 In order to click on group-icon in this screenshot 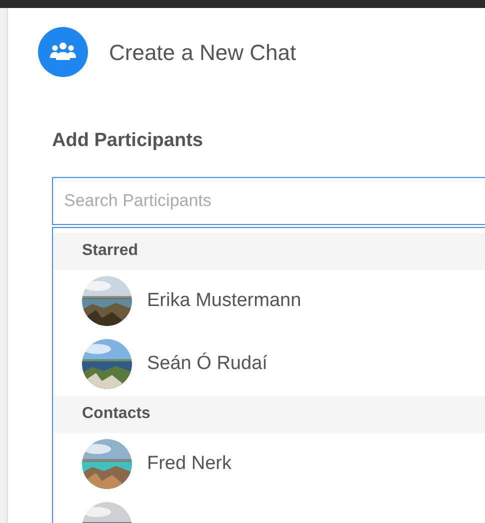, I will do `click(63, 52)`.